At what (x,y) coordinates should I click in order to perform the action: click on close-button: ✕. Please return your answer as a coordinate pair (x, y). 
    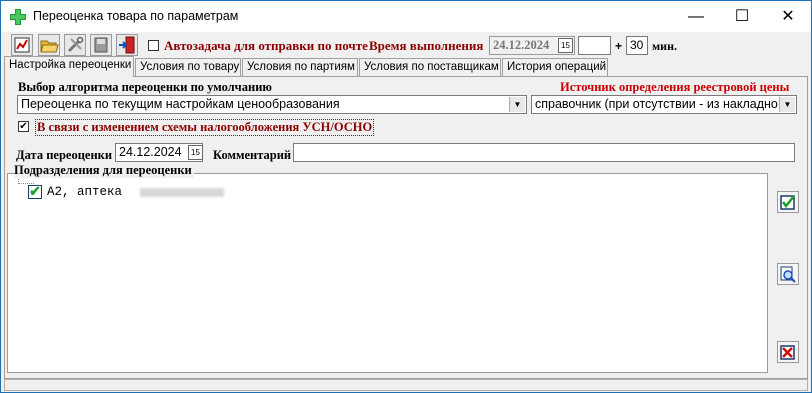
    Looking at the image, I should click on (788, 16).